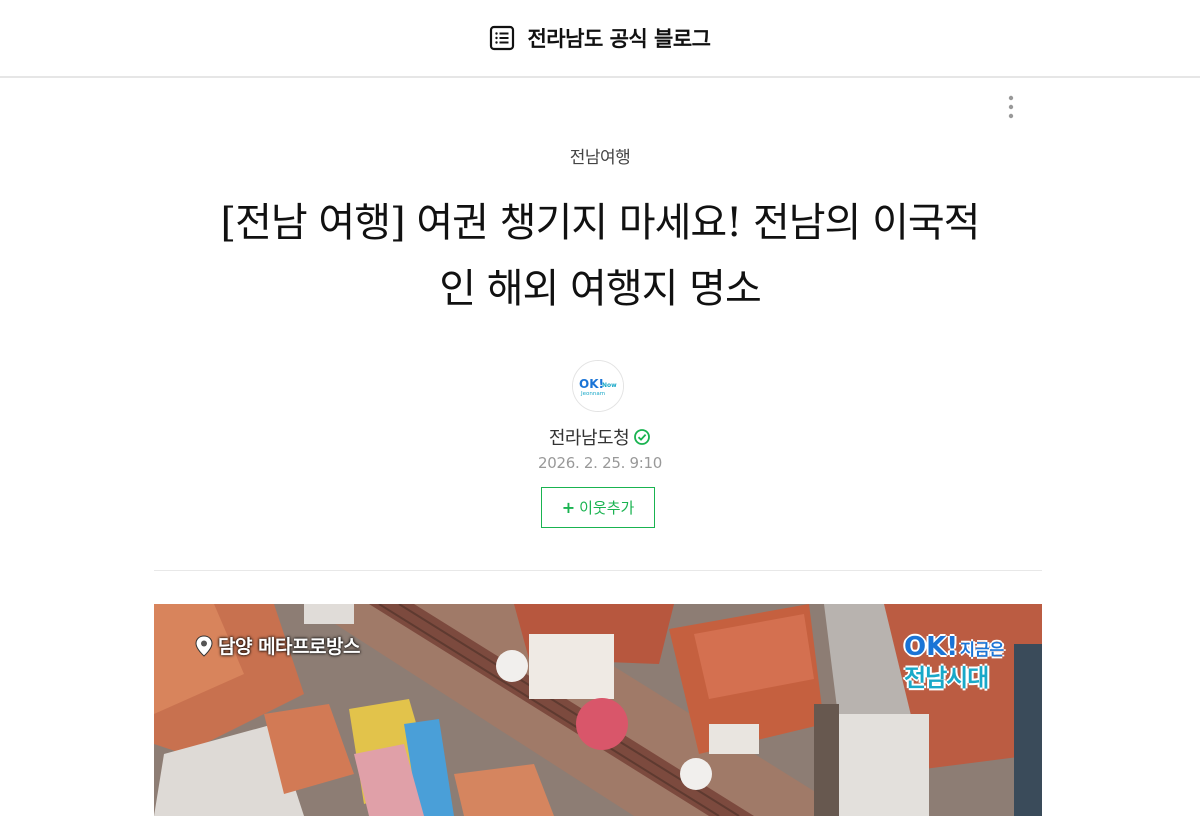 The image size is (1200, 816). I want to click on blog-home-link: 전라남도 공식 블로그, so click(600, 38).